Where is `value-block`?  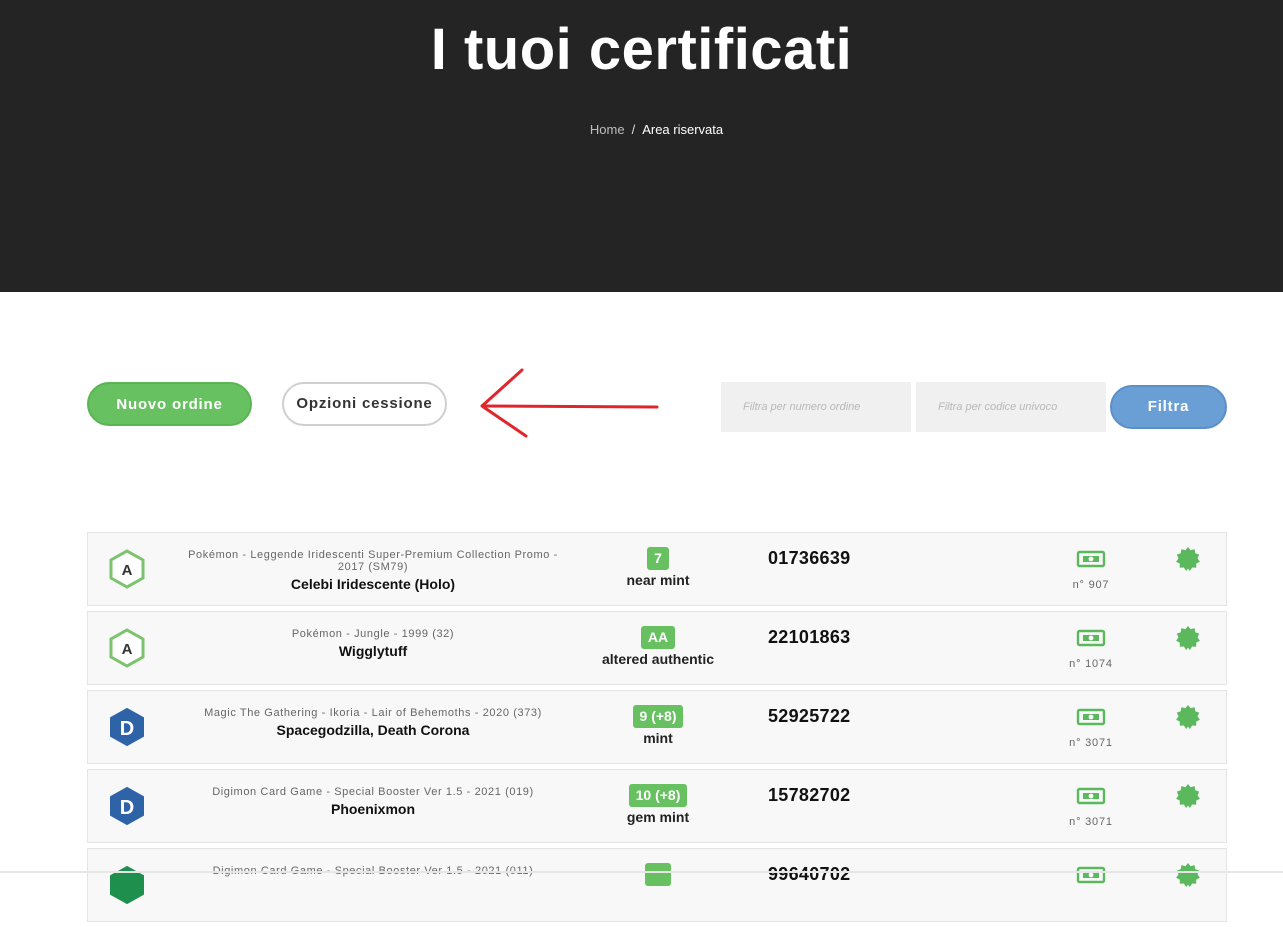 value-block is located at coordinates (1091, 877).